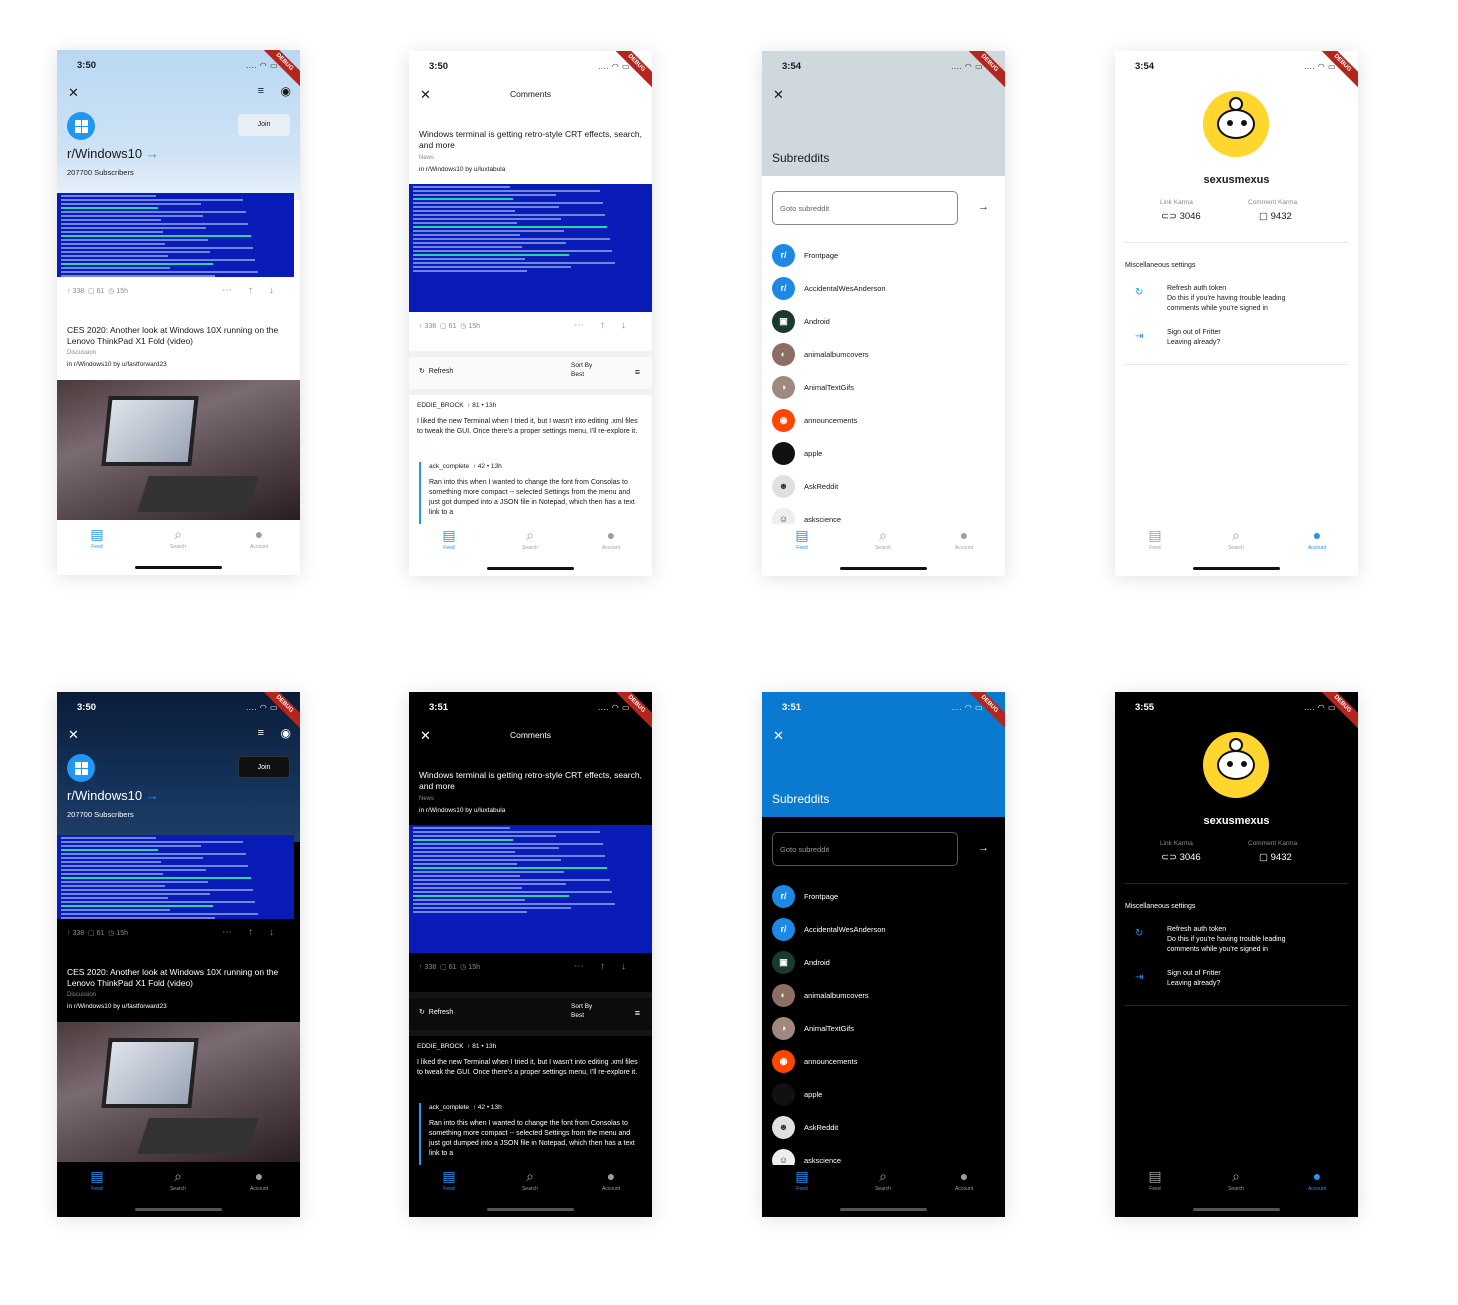  Describe the element at coordinates (836, 354) in the screenshot. I see `subreddit-name: animalalbumcovers` at that location.